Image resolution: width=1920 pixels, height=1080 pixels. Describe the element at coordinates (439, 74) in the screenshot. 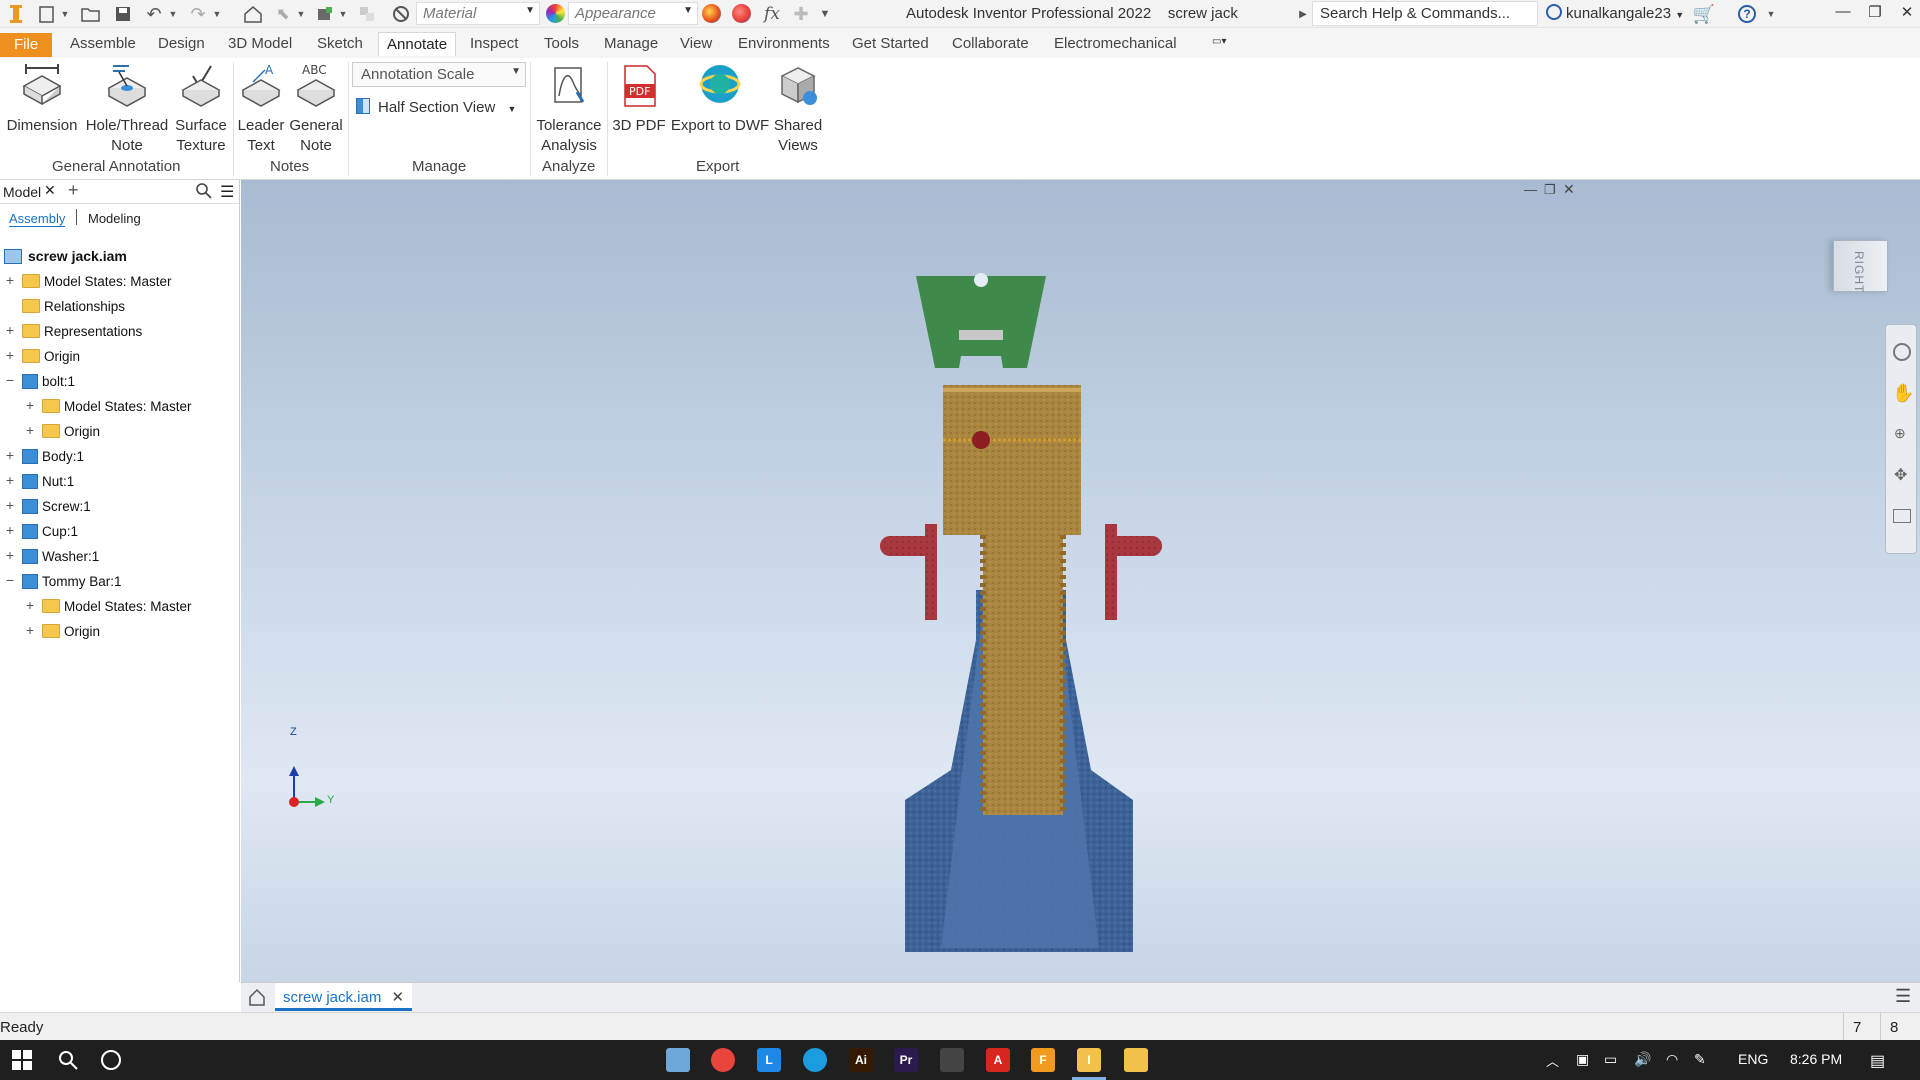

I see `annotation-scale-dropdown: Annotation Scale ▼` at that location.